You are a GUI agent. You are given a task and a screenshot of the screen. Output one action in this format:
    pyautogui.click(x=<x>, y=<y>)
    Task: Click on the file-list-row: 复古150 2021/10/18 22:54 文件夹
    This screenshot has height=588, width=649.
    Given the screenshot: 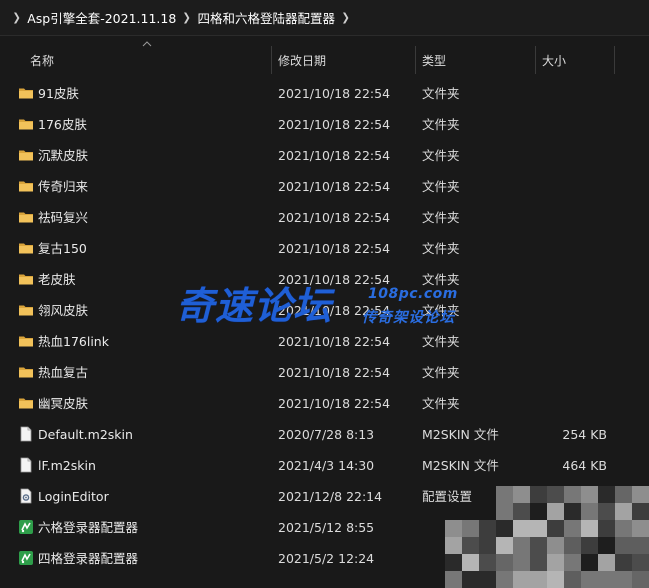 What is the action you would take?
    pyautogui.click(x=324, y=248)
    